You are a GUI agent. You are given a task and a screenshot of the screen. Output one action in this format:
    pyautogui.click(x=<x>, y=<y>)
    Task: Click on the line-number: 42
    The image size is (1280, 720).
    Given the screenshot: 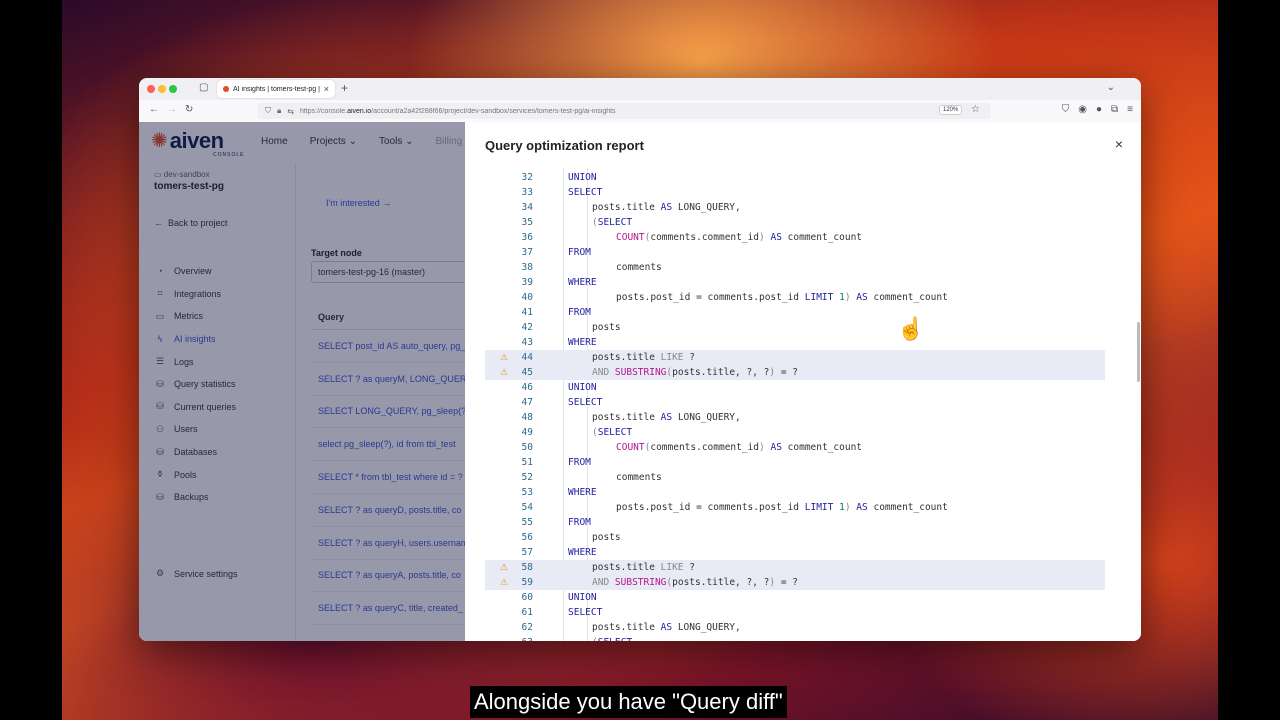 What is the action you would take?
    pyautogui.click(x=527, y=327)
    